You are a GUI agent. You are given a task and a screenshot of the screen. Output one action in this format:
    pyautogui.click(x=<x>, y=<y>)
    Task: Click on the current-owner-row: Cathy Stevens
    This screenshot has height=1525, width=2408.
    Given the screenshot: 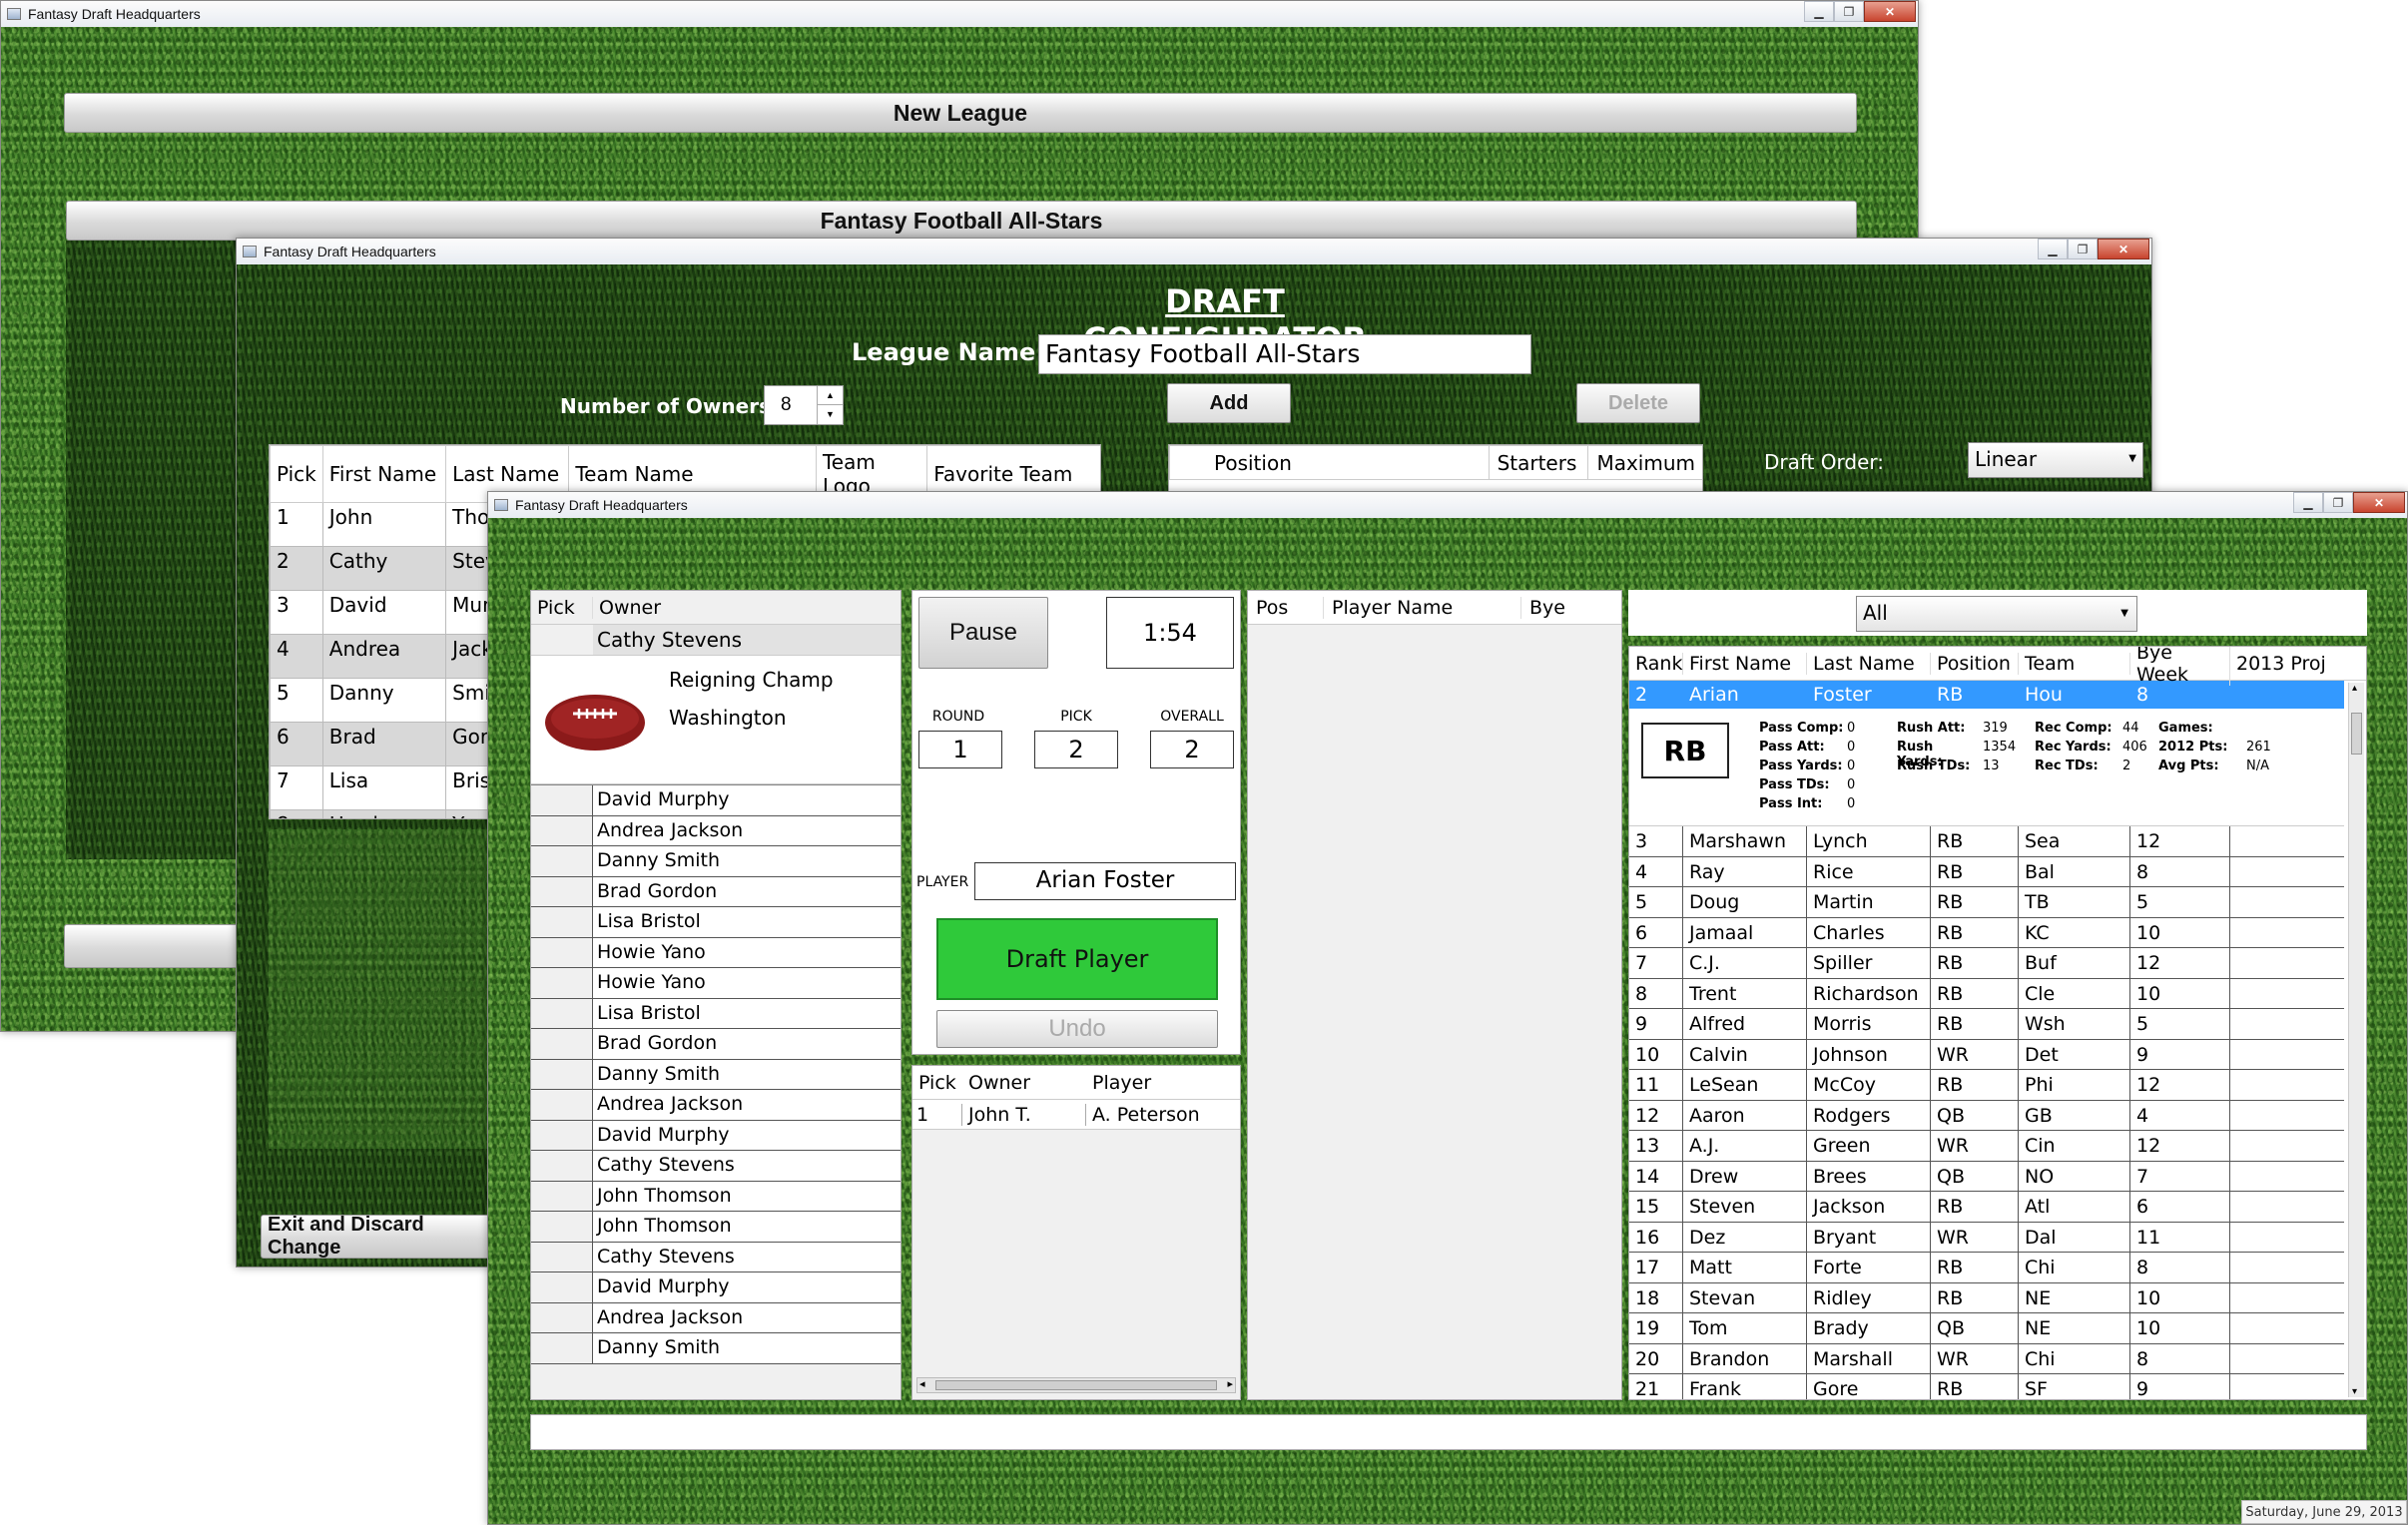 What is the action you would take?
    pyautogui.click(x=747, y=640)
    